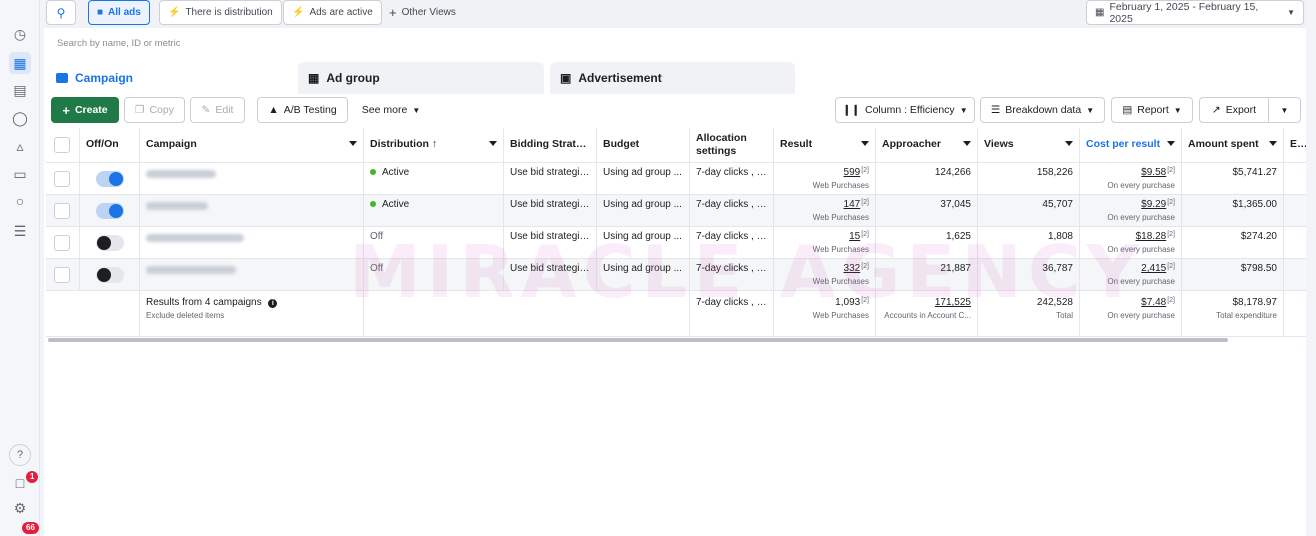  Describe the element at coordinates (927, 210) in the screenshot. I see `approacher-cell: 37,045` at that location.